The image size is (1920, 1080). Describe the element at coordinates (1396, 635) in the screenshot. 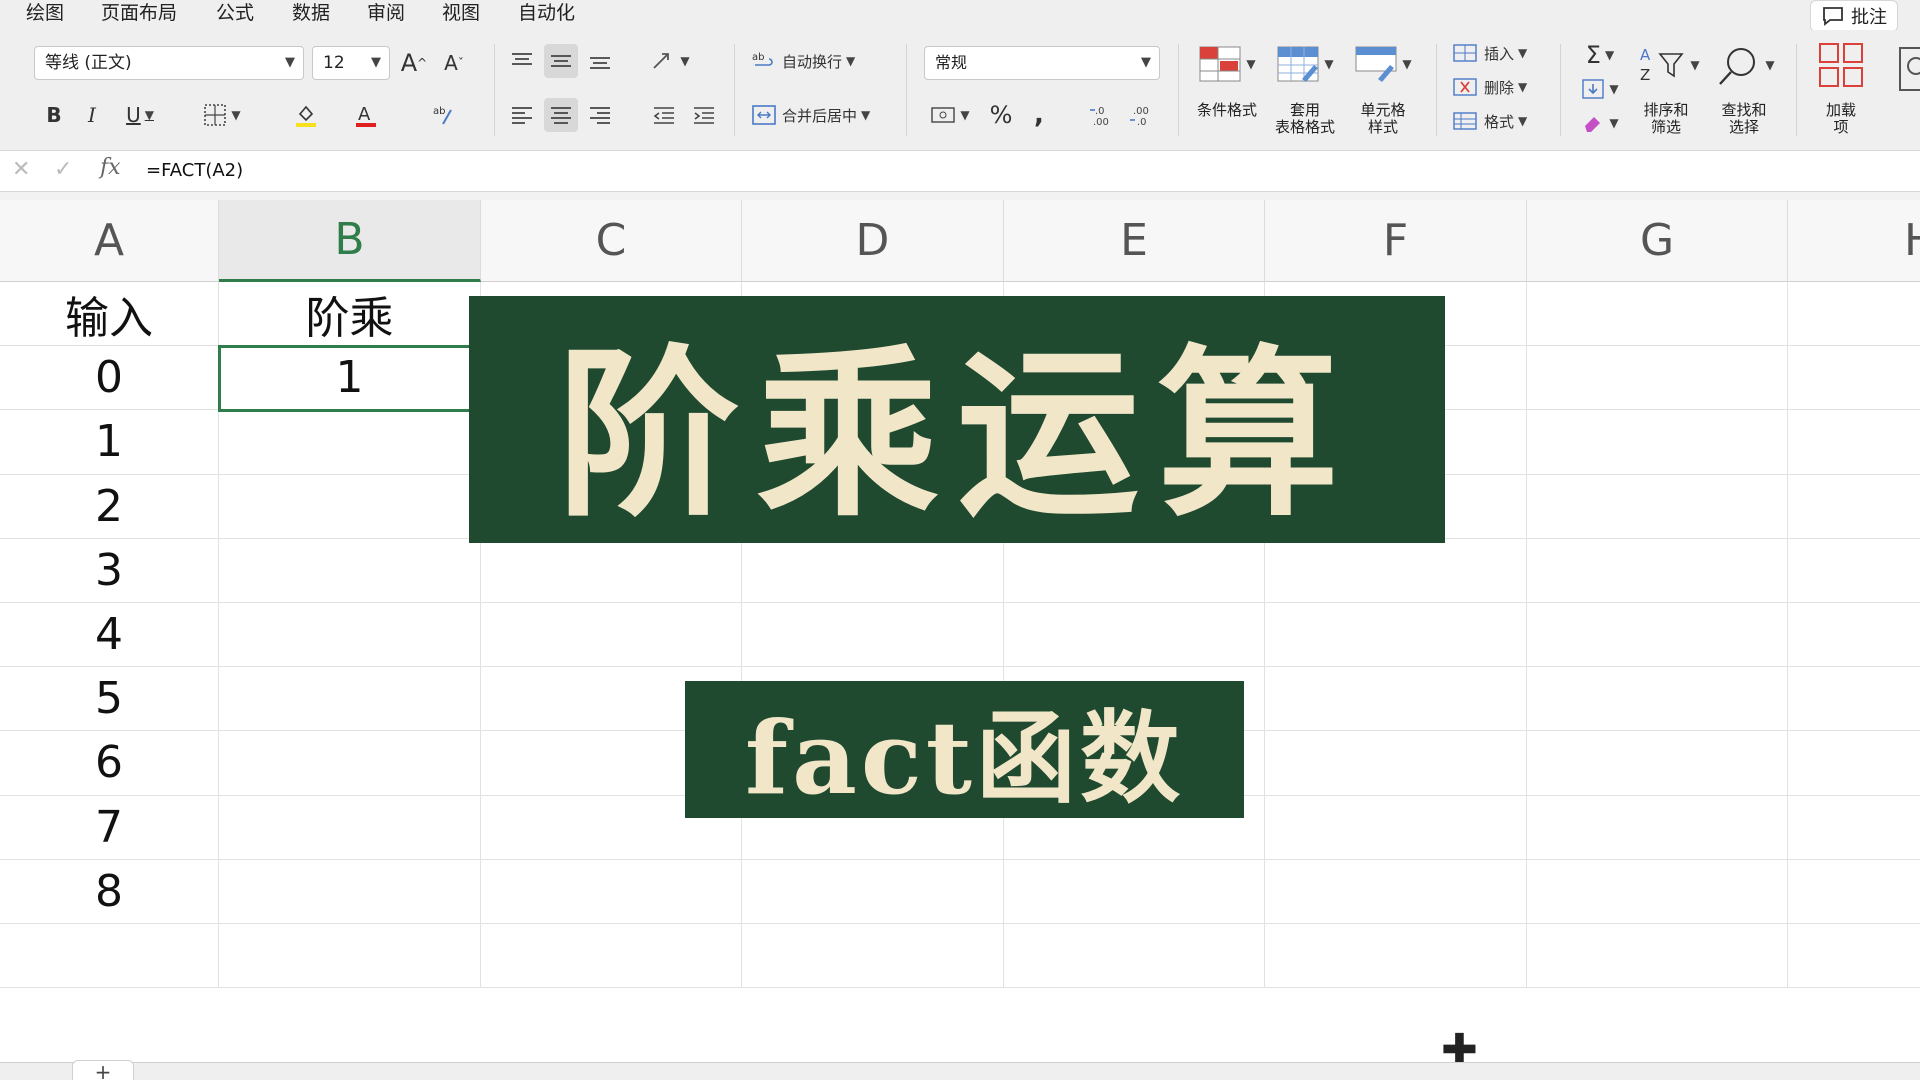

I see `cell-f6` at that location.